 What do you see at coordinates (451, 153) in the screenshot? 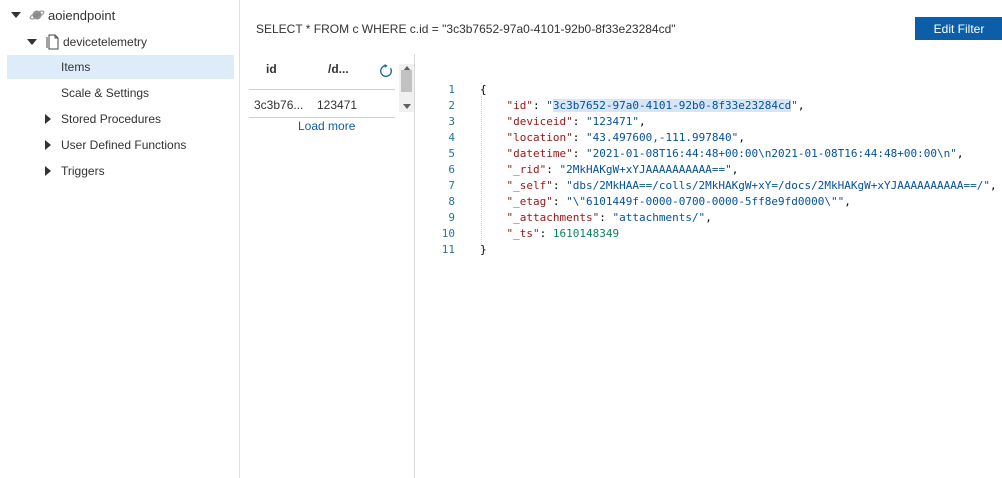
I see `line-number: 5` at bounding box center [451, 153].